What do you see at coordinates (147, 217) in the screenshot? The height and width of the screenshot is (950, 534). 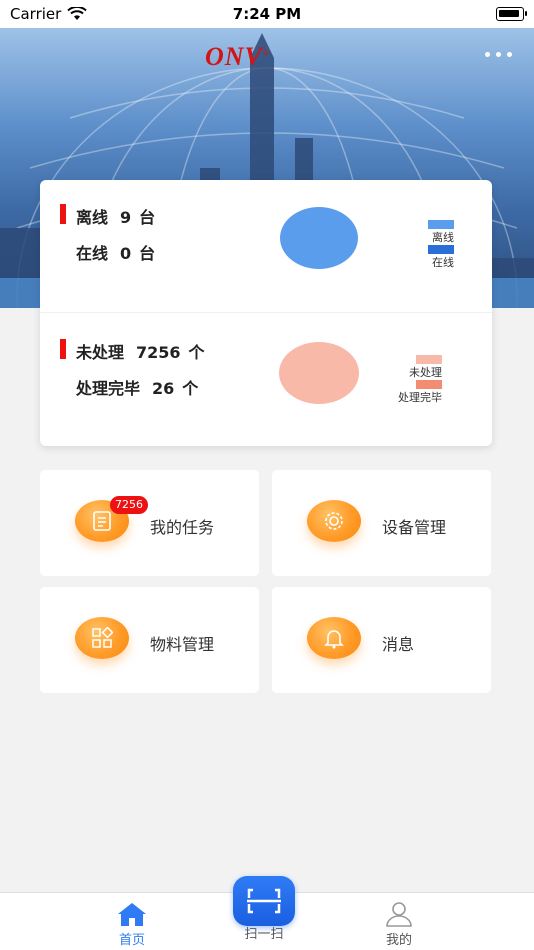 I see `offline-unit: 台` at bounding box center [147, 217].